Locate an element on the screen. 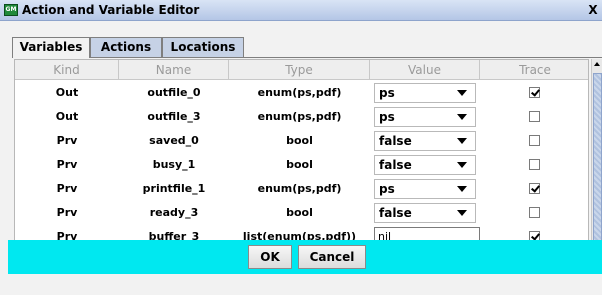  column-header-kind: Kind is located at coordinates (67, 70).